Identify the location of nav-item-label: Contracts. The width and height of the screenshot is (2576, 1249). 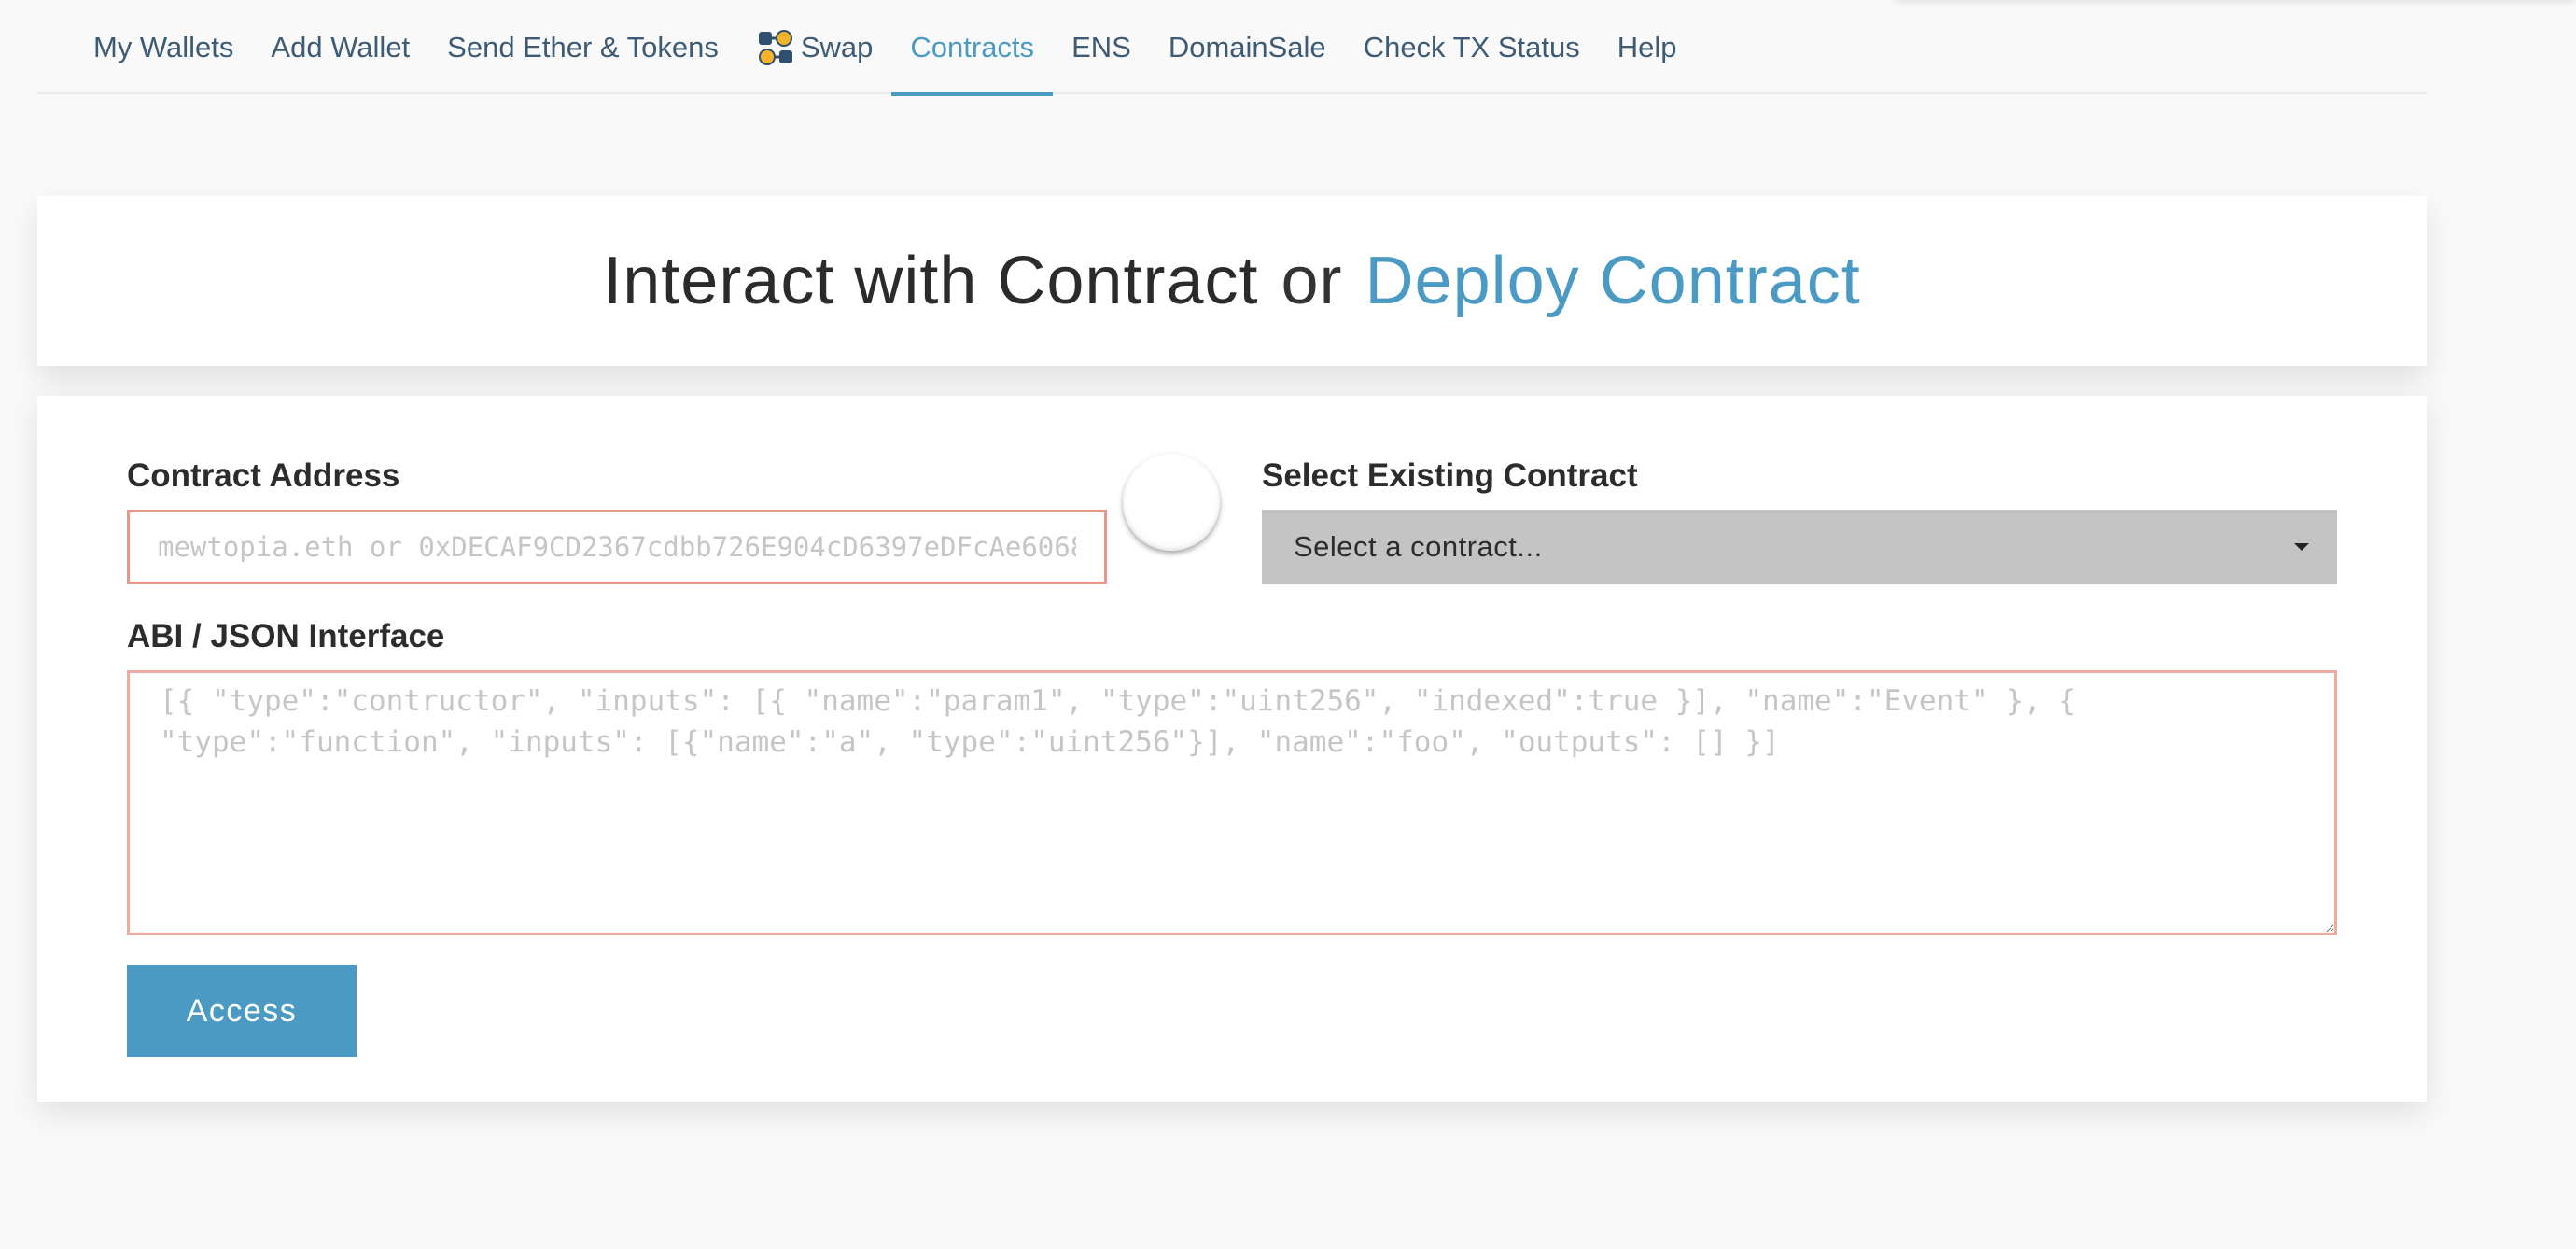
(973, 46).